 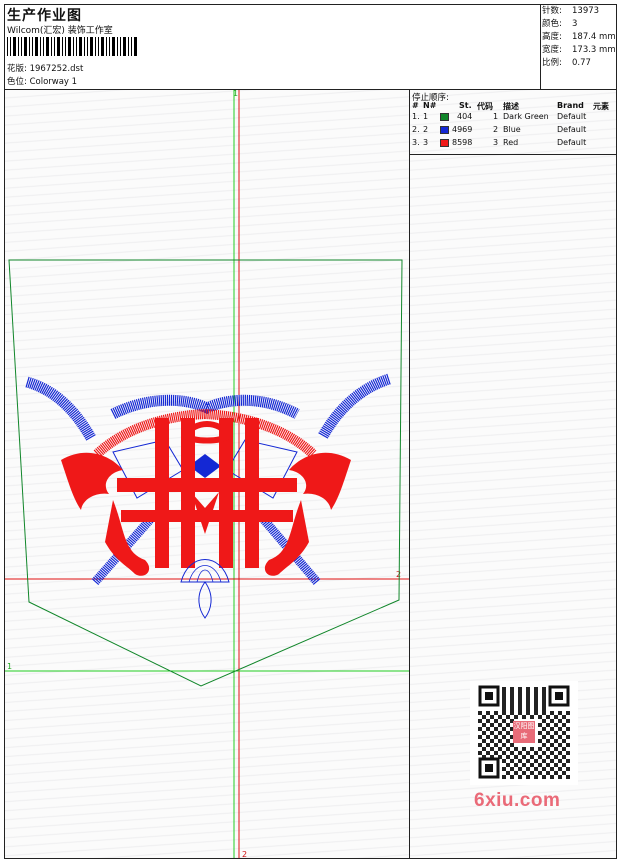 I want to click on qr-badge: 汉阳图库, so click(x=524, y=732).